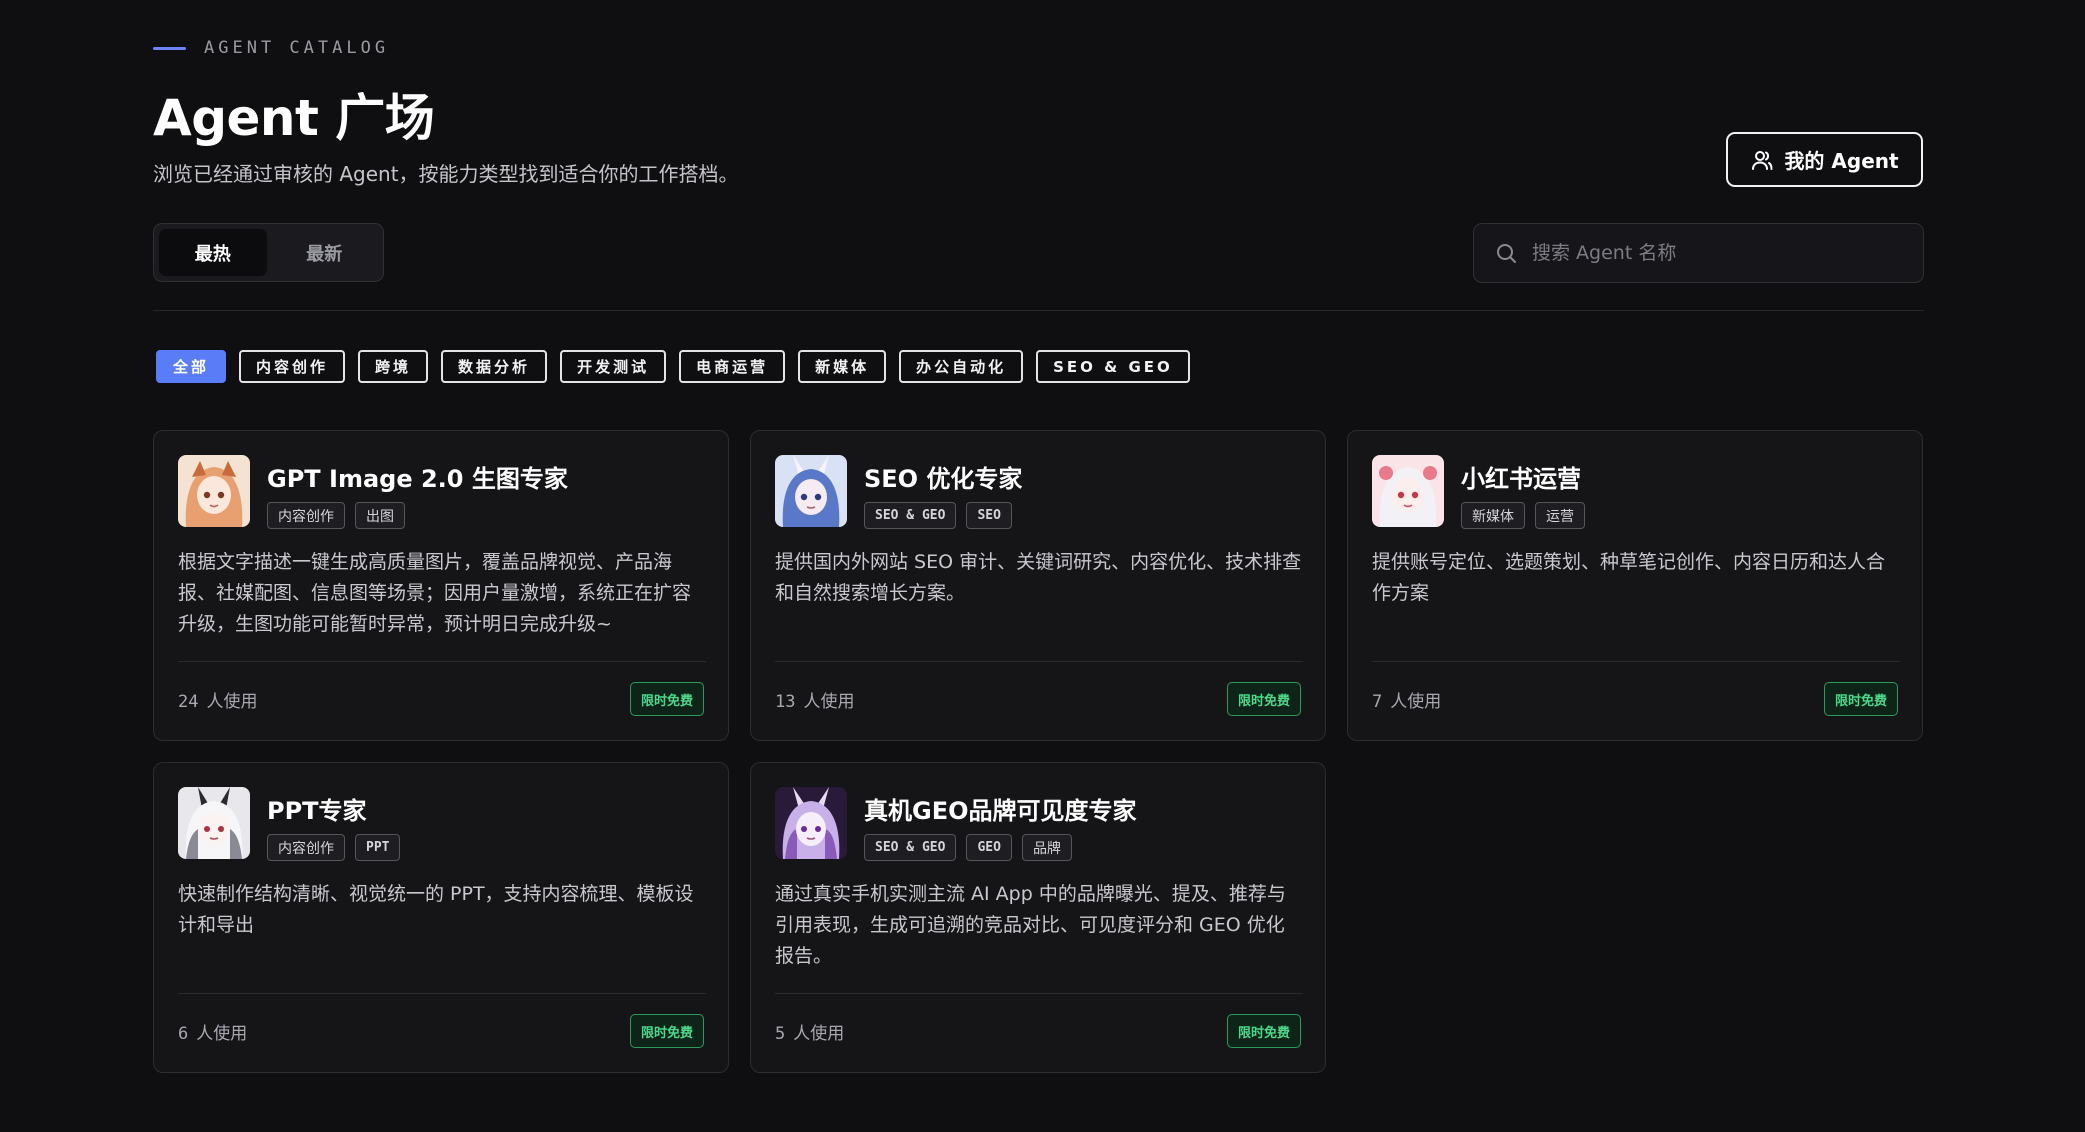 The width and height of the screenshot is (2085, 1132). I want to click on sort-tabs: 最热 最新, so click(268, 252).